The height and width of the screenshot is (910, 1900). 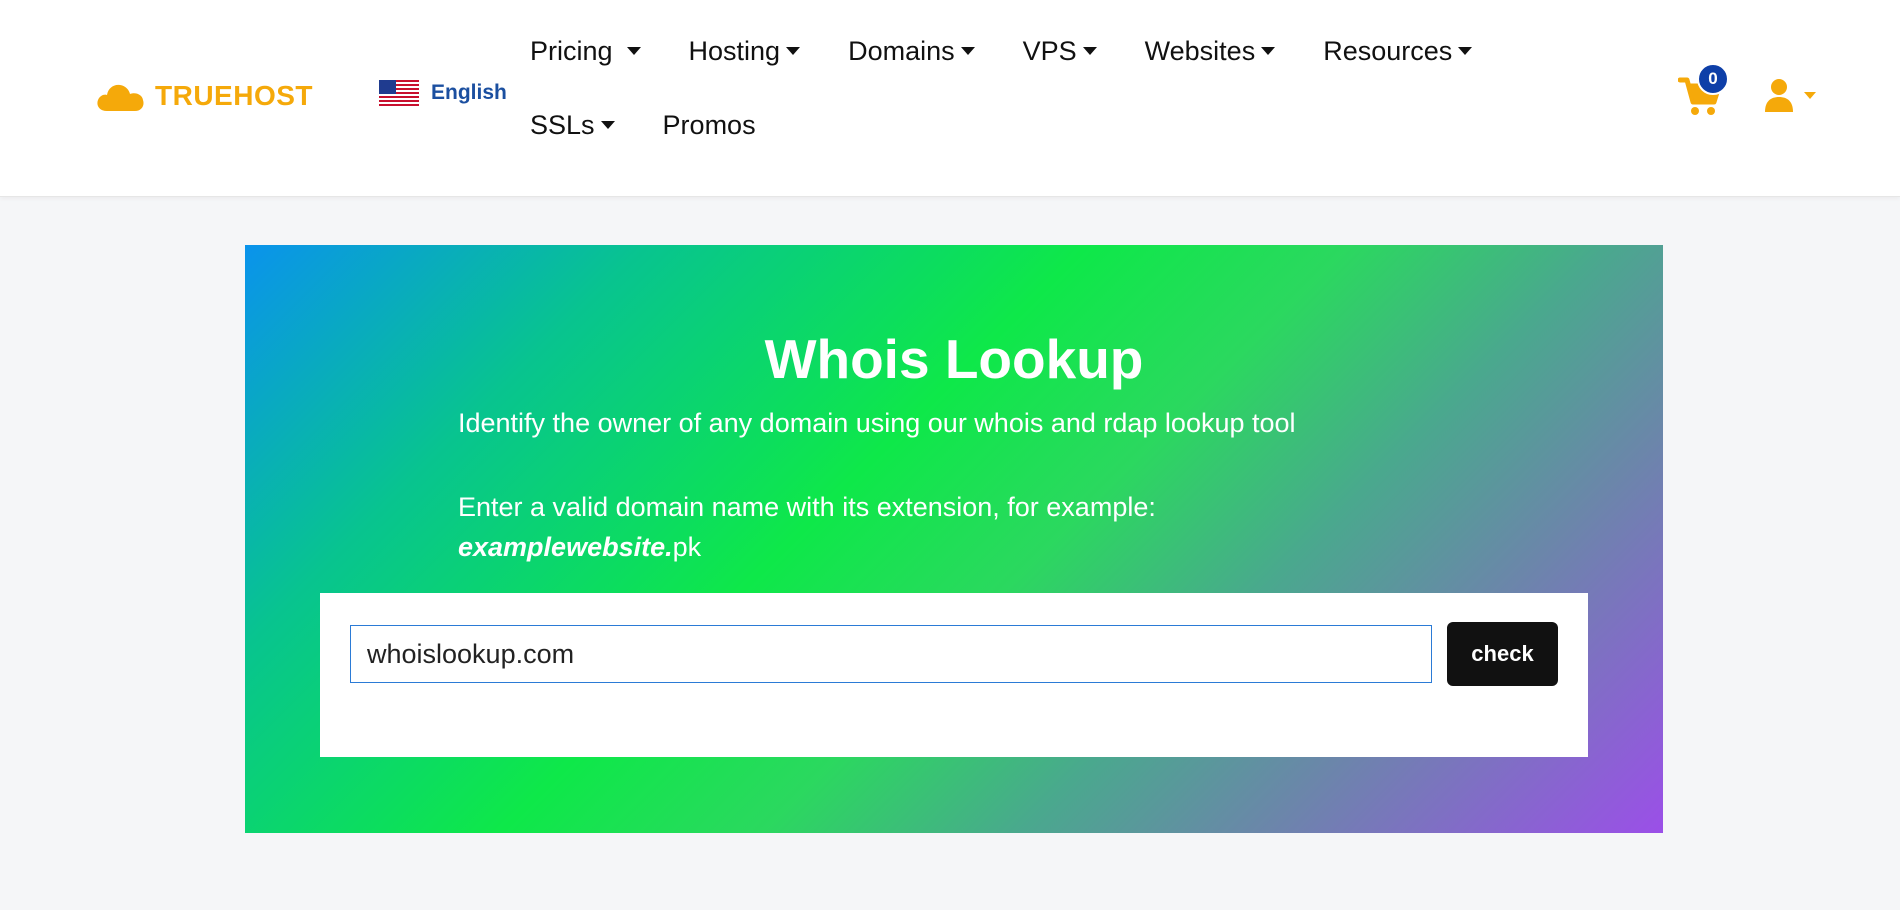 I want to click on search-card: check, so click(x=954, y=675).